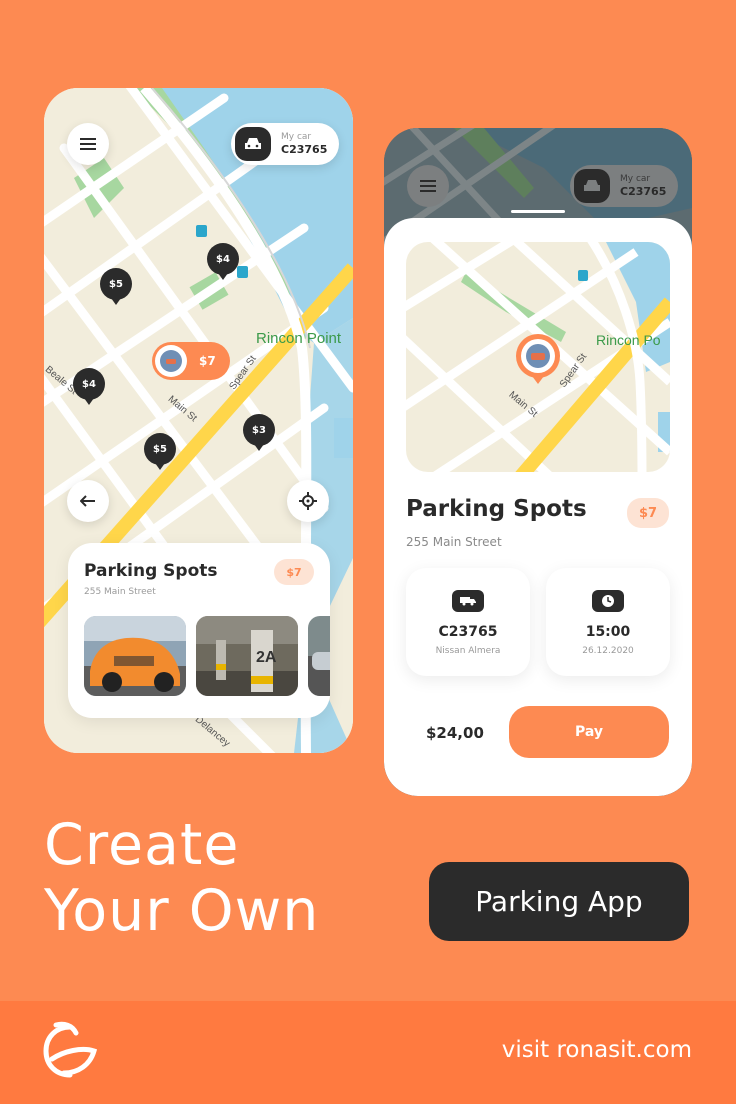 The width and height of the screenshot is (736, 1104). What do you see at coordinates (142, 845) in the screenshot?
I see `headline-line-1: Create` at bounding box center [142, 845].